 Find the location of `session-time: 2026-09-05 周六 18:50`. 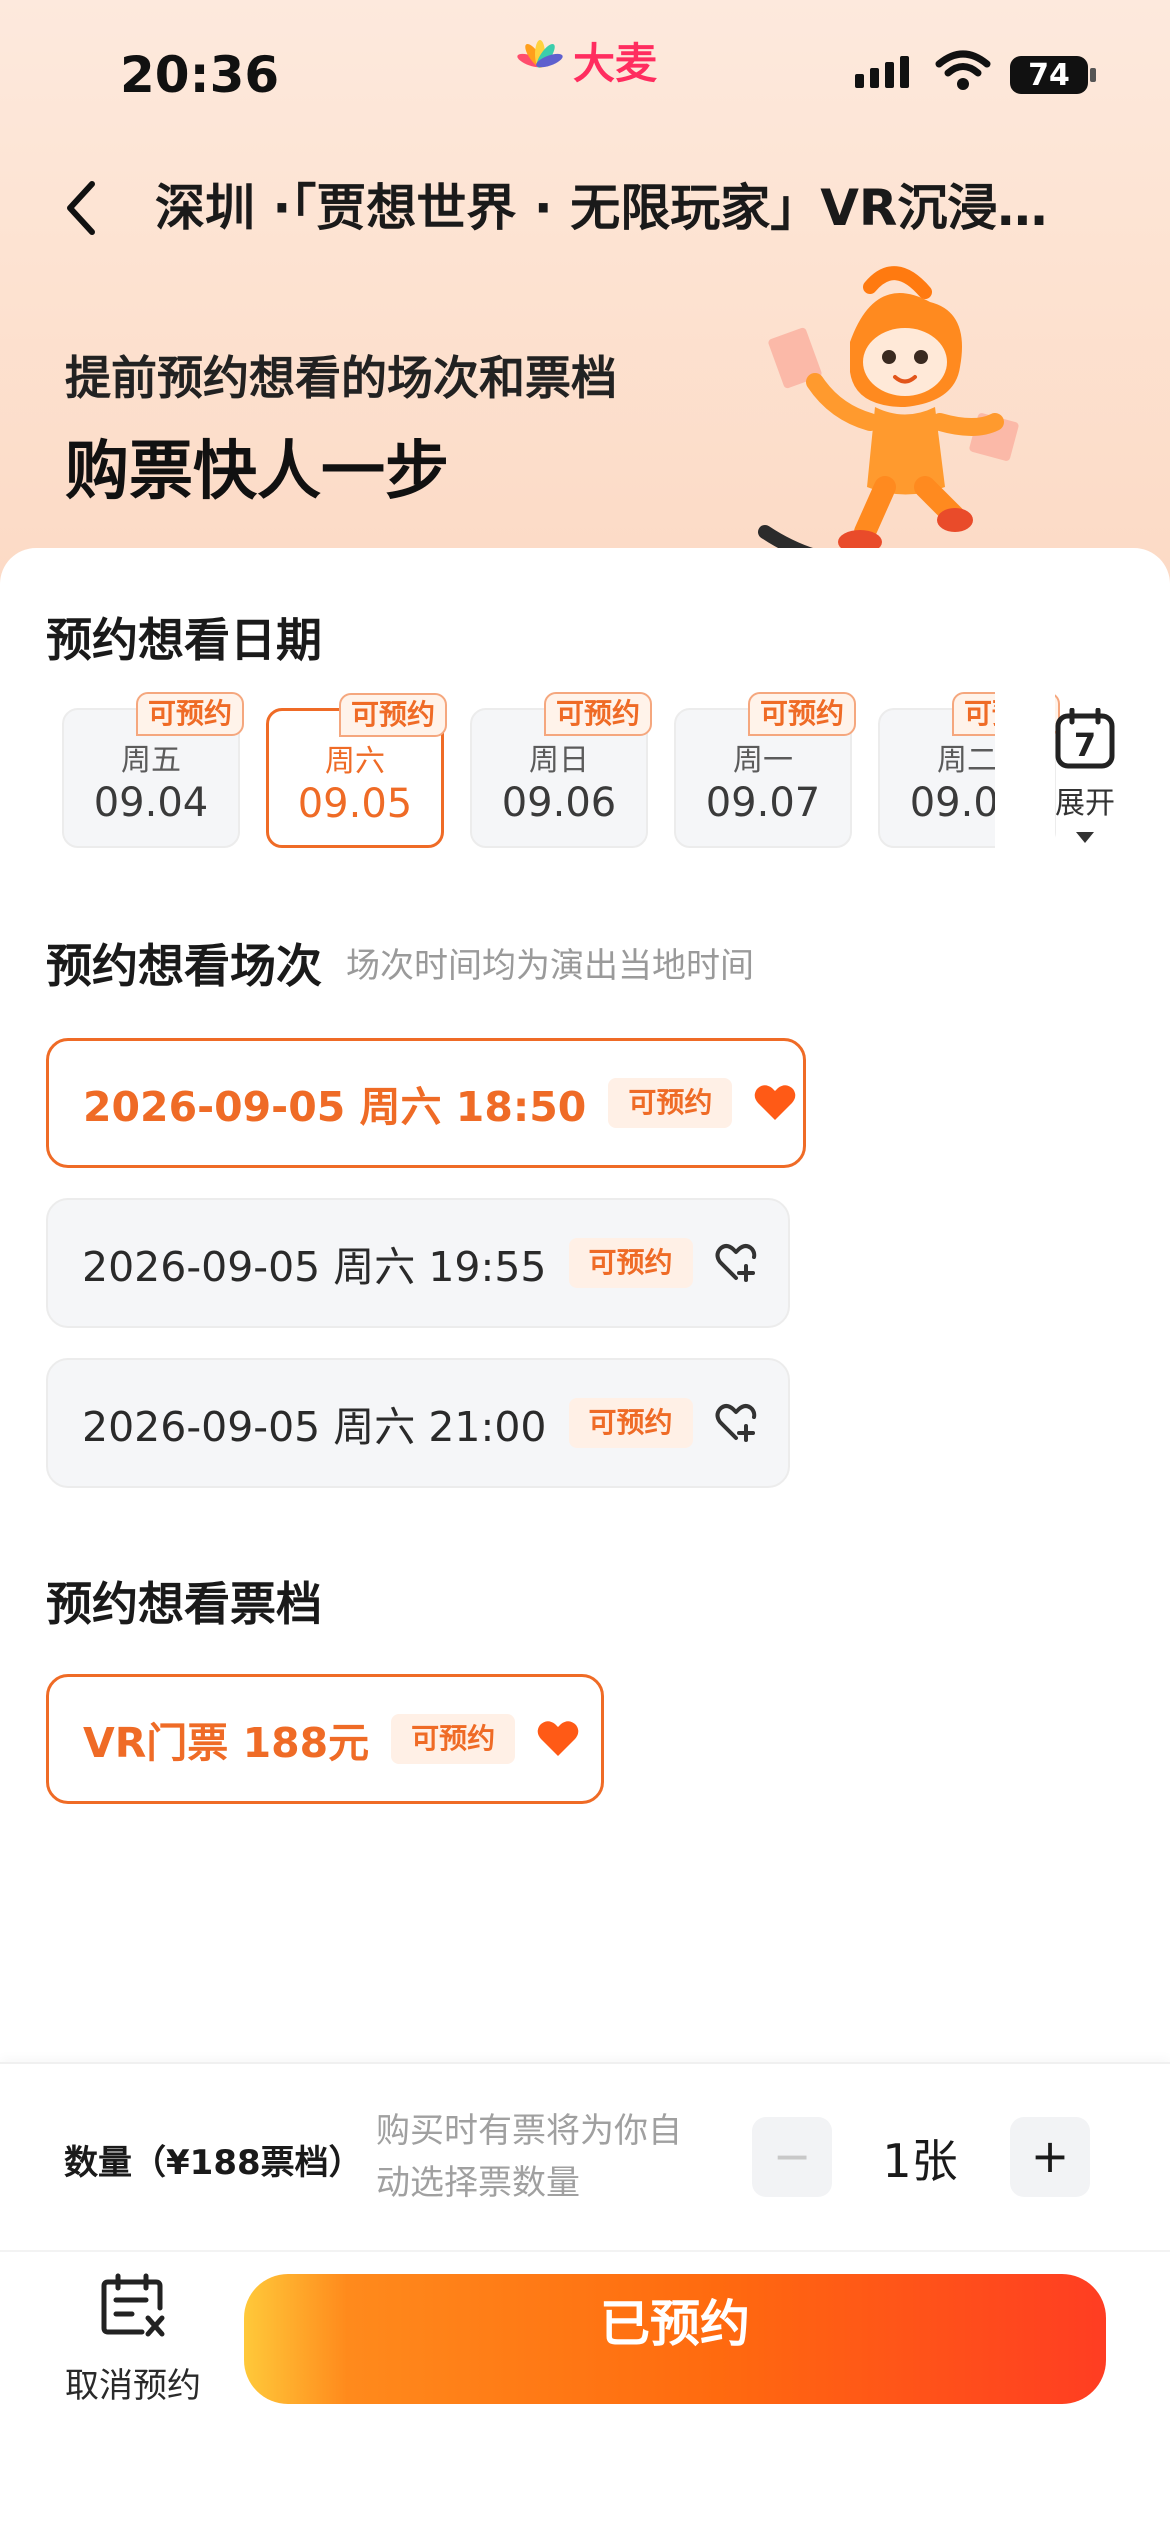

session-time: 2026-09-05 周六 18:50 is located at coordinates (335, 1107).